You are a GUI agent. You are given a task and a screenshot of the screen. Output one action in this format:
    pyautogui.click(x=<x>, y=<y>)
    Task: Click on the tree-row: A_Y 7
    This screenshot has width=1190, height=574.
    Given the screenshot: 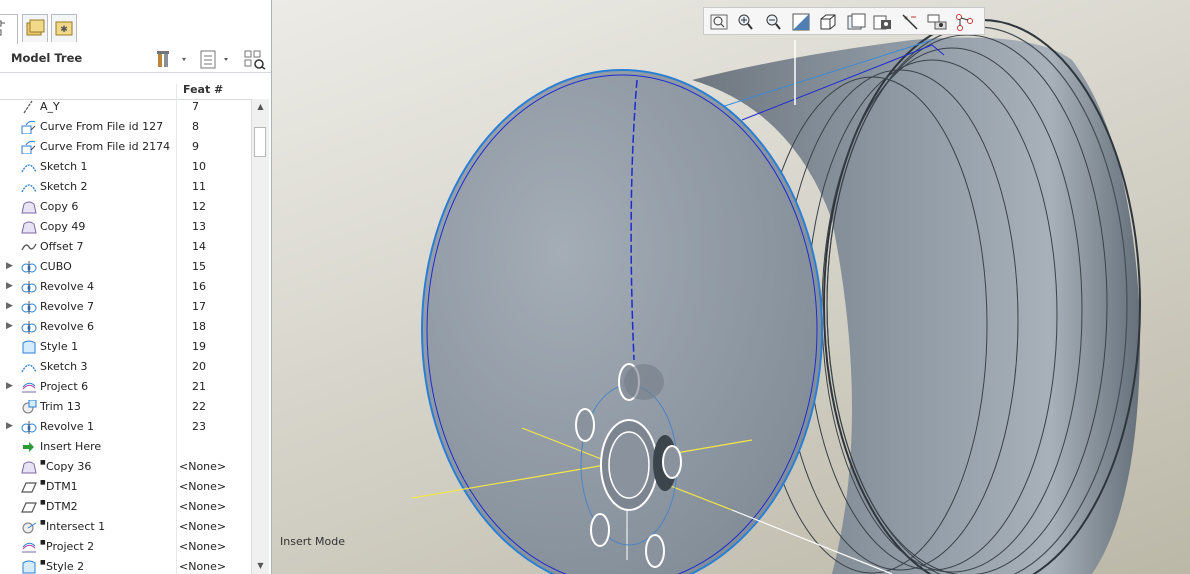 What is the action you would take?
    pyautogui.click(x=125, y=107)
    